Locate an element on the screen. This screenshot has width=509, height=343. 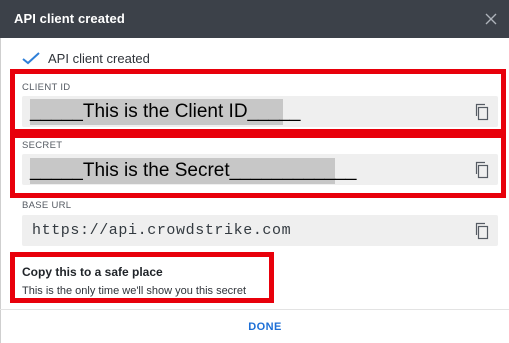
copy-icon is located at coordinates (482, 231).